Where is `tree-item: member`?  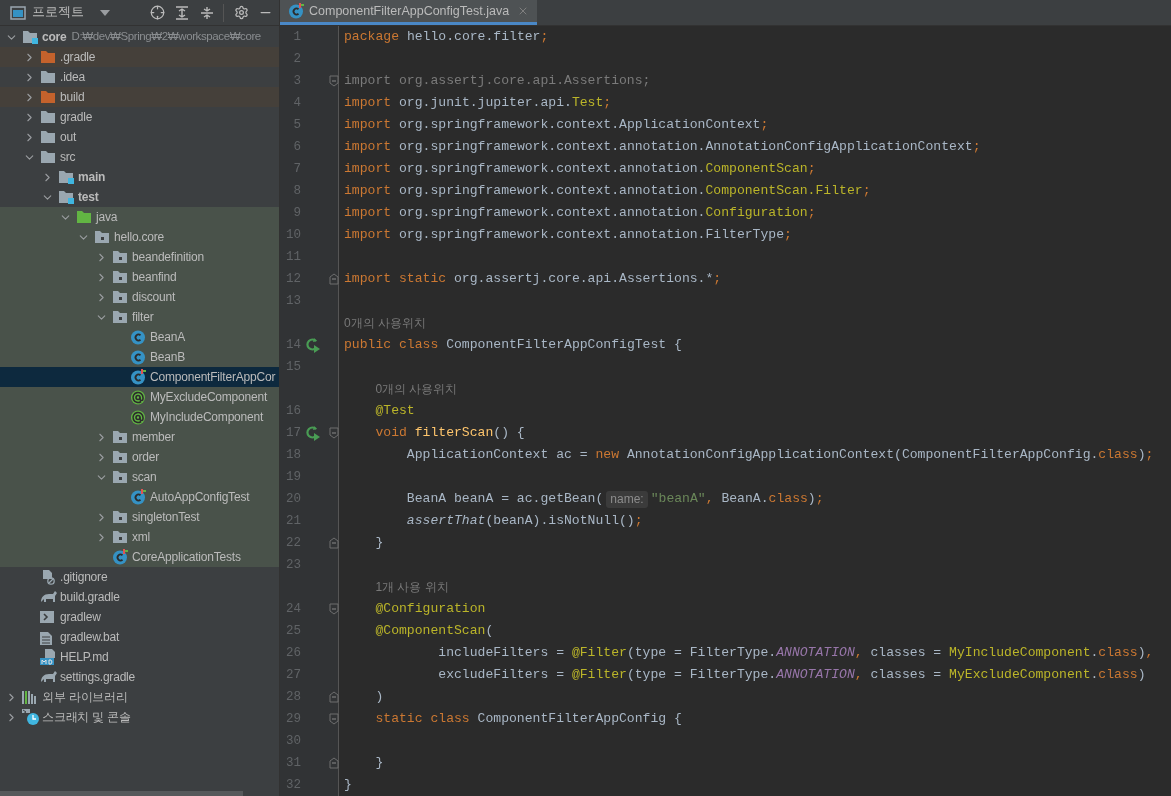
tree-item: member is located at coordinates (139, 437).